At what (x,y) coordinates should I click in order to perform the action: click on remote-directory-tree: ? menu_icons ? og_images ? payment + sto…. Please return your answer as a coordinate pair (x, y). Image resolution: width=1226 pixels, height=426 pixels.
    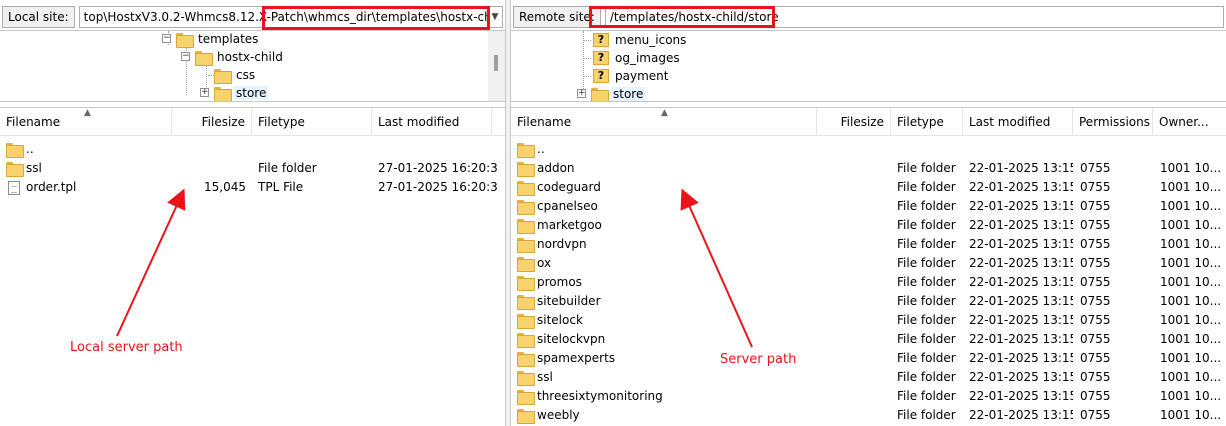
    Looking at the image, I should click on (868, 66).